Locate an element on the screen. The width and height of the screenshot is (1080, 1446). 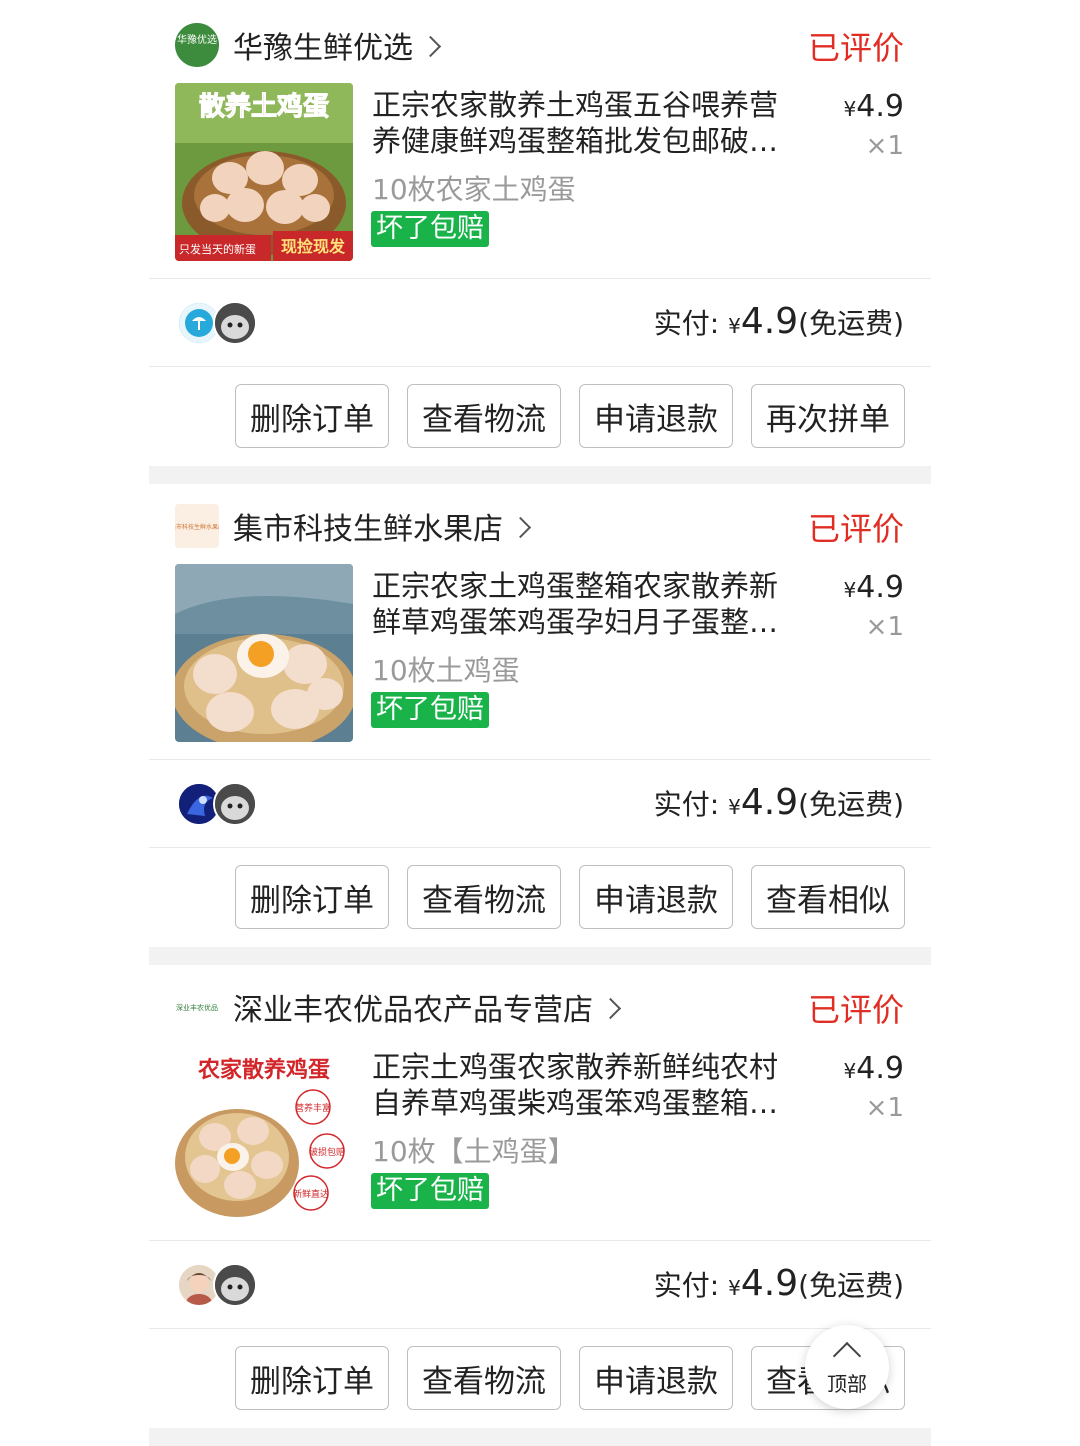
order-actions: 删除订单 查看物流 申请退款 再次拼单 is located at coordinates (570, 416).